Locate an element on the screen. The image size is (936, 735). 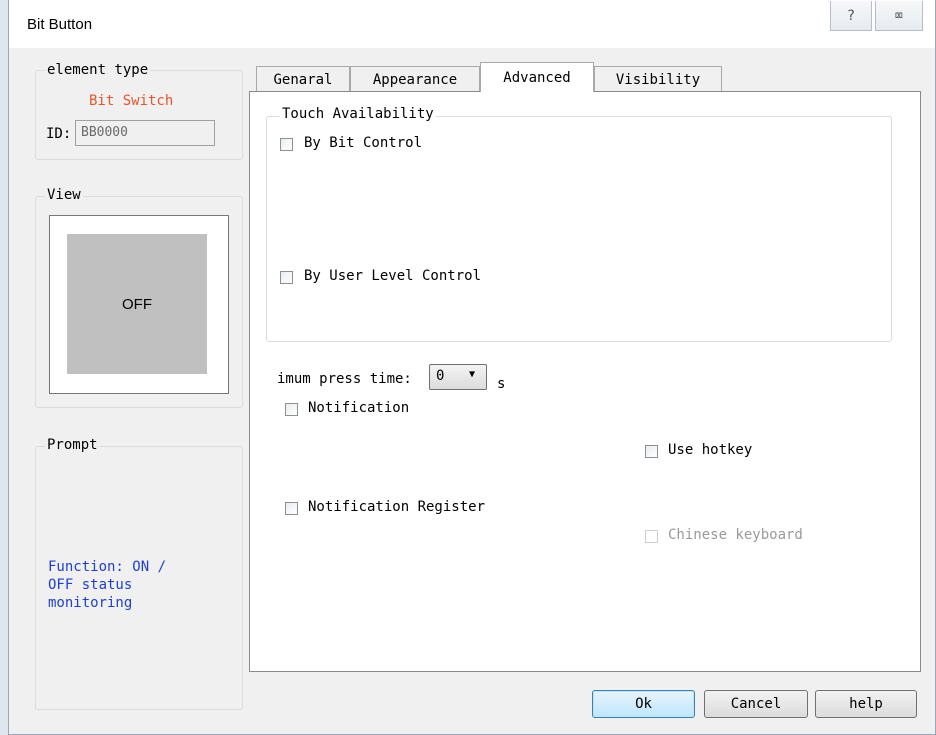
dropdown-arrow-icon: ▼ is located at coordinates (472, 374).